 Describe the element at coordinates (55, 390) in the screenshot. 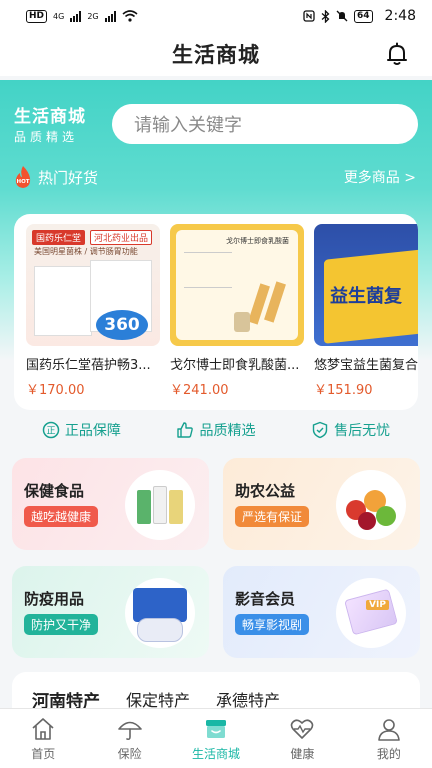

I see `product-price: ￥170.00` at that location.